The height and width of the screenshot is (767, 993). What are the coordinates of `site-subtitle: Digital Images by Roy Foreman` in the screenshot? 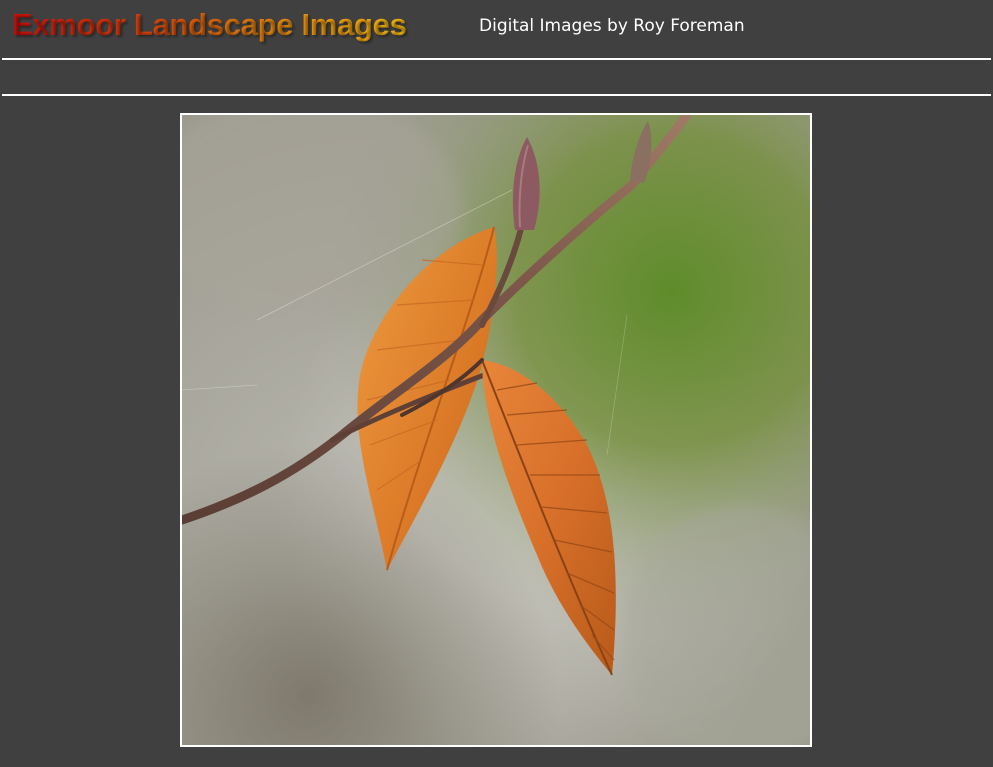 It's located at (612, 26).